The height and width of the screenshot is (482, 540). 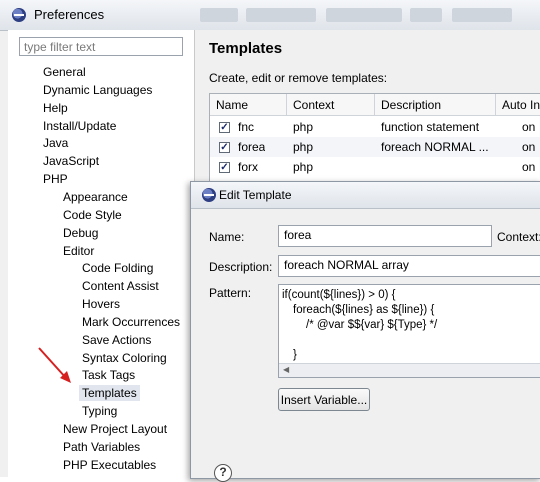 I want to click on horizontal-scrollbar: ◀, so click(x=409, y=370).